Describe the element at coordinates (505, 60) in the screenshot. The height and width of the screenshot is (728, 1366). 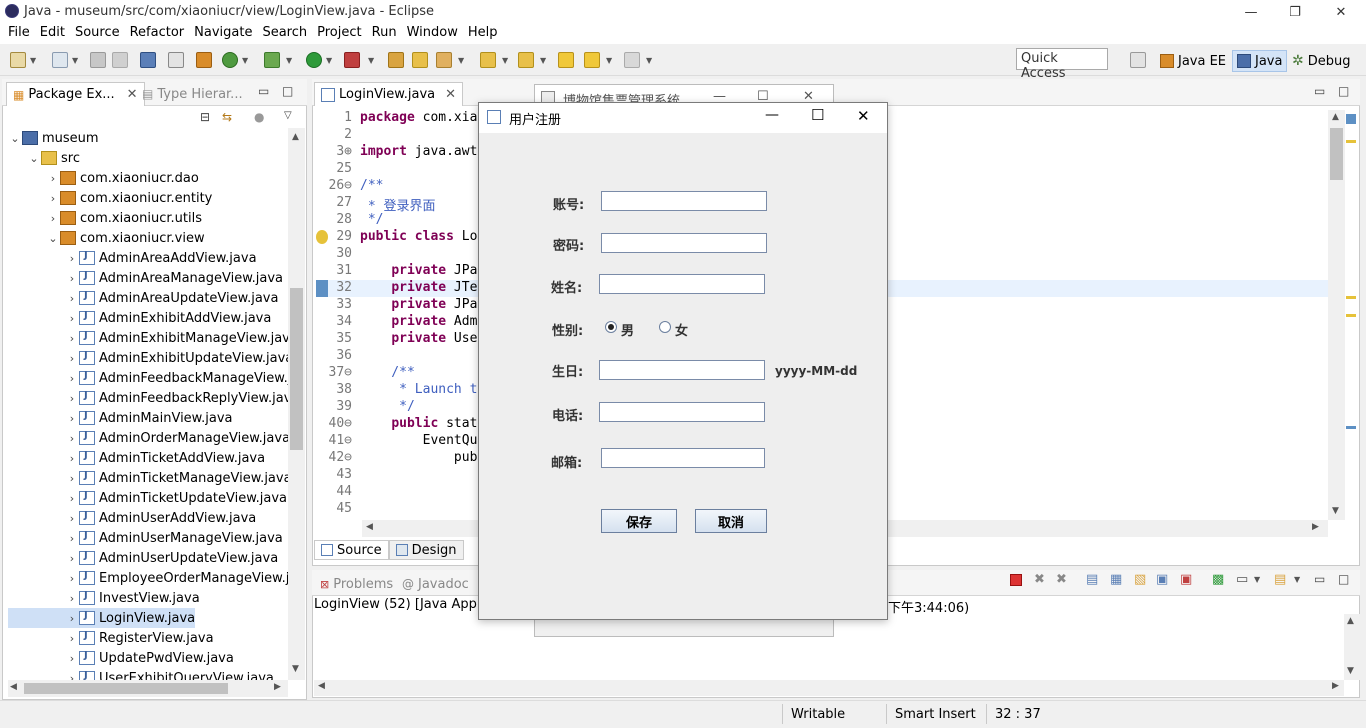
I see `next-annotation-dropdown-icon: ▼` at that location.